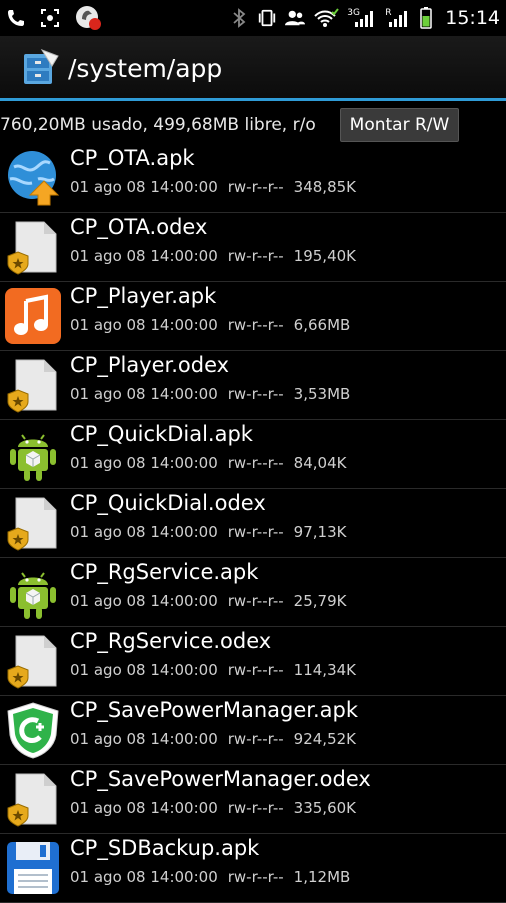  What do you see at coordinates (320, 601) in the screenshot?
I see `file-size: 25,79K` at bounding box center [320, 601].